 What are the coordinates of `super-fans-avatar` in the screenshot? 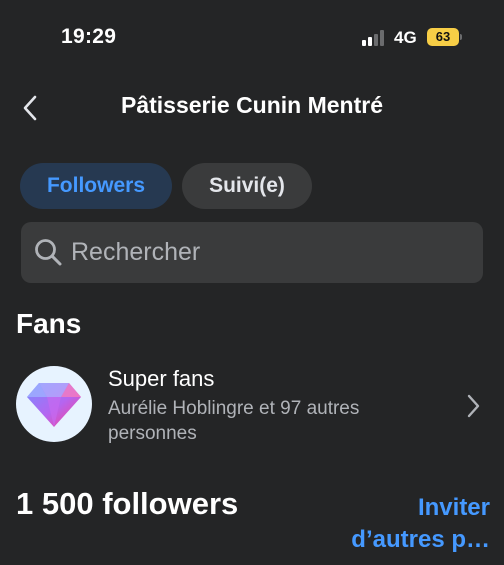 It's located at (54, 404).